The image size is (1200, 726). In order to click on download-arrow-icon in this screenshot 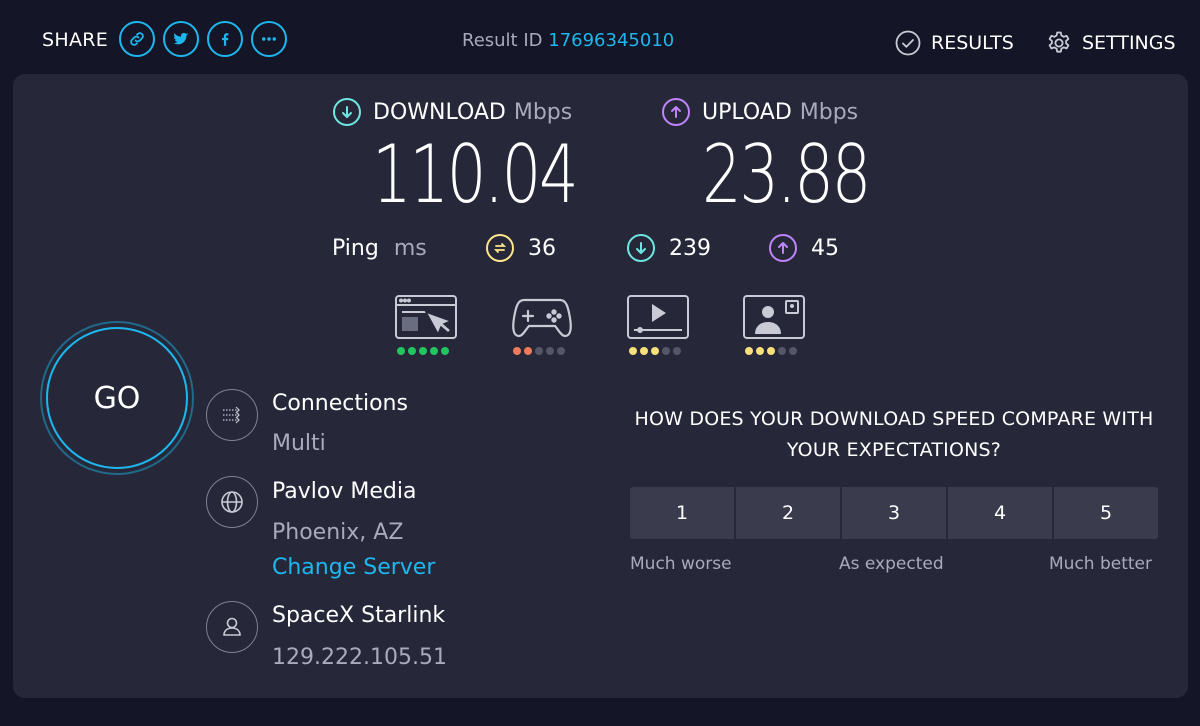, I will do `click(347, 112)`.